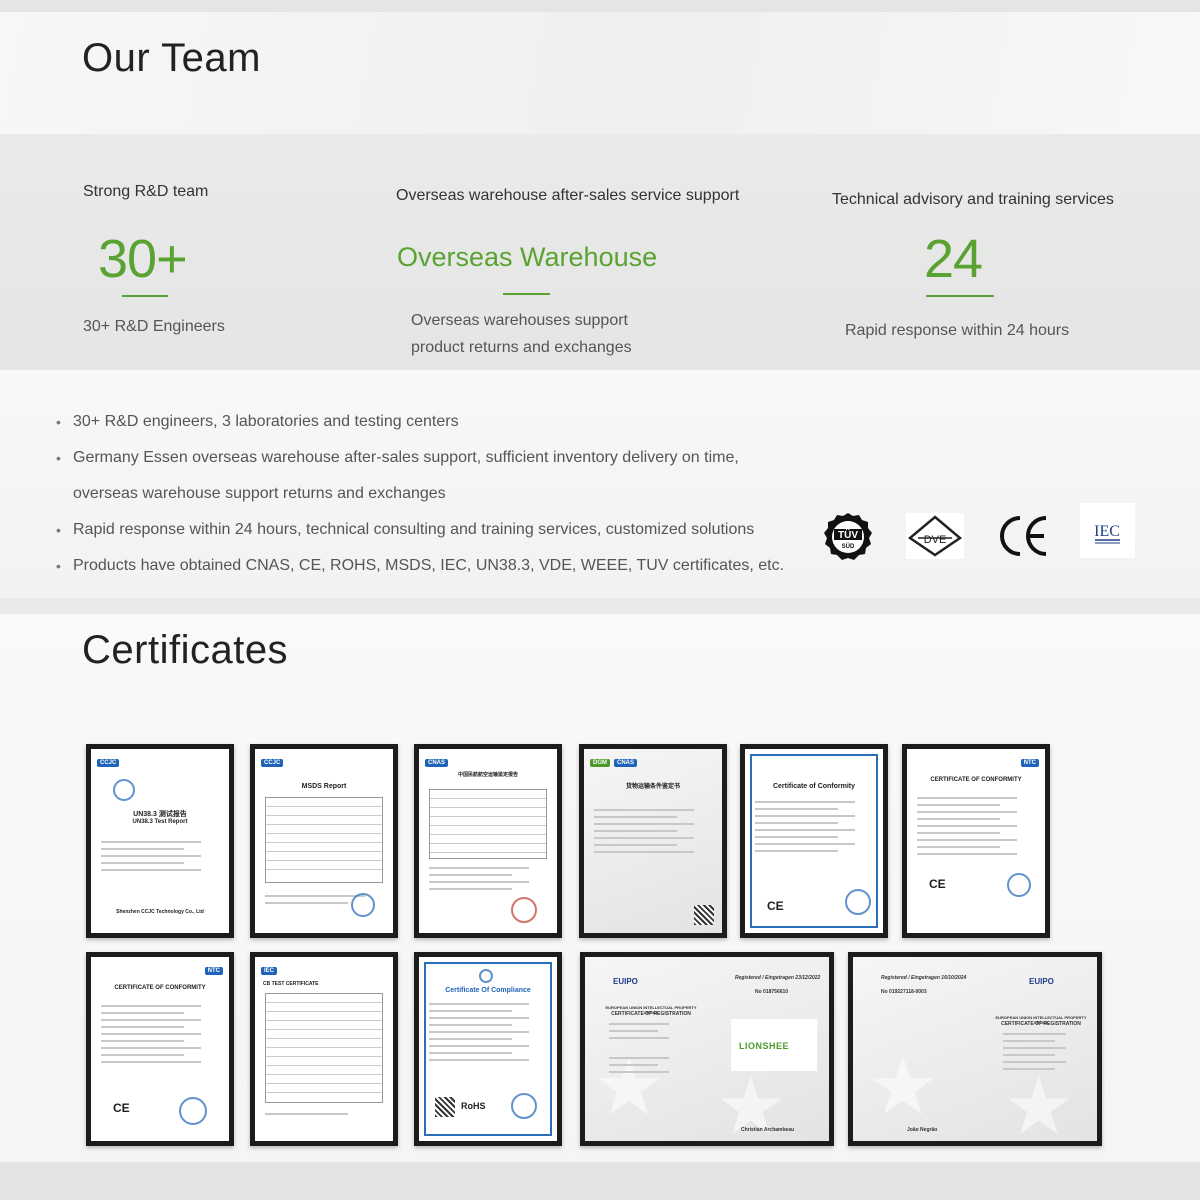 The image size is (1200, 1200). Describe the element at coordinates (146, 191) in the screenshot. I see `stat-label: Strong R&D team` at that location.